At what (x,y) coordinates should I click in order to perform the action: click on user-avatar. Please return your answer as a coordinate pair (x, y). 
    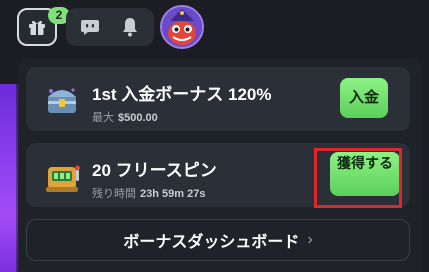
    Looking at the image, I should click on (182, 27).